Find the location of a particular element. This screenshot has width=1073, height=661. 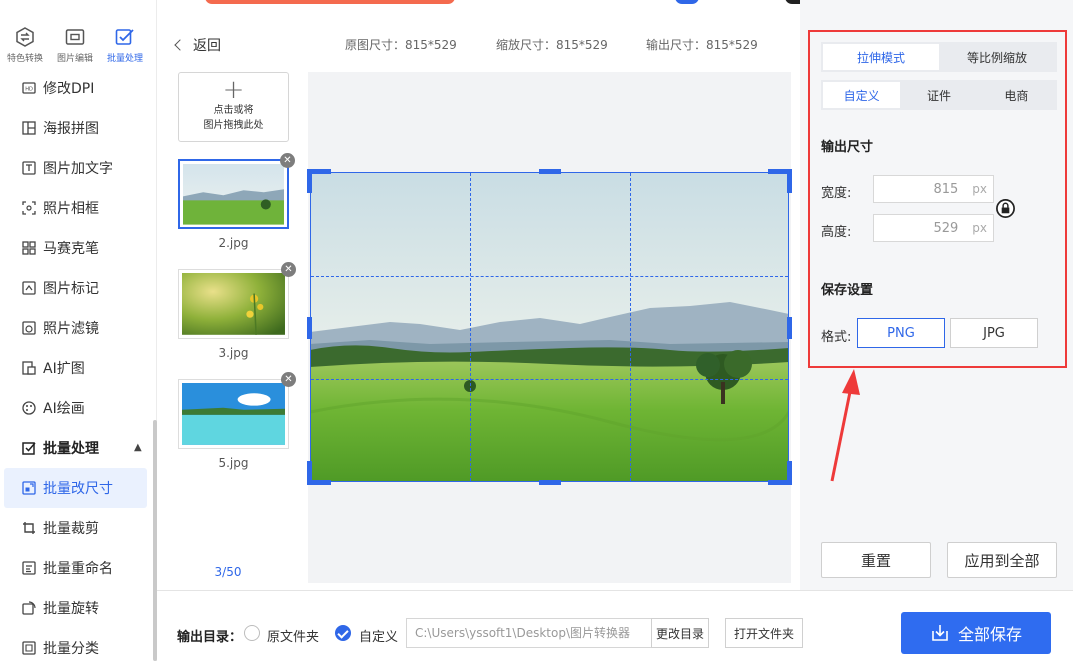

sidebar-item-mosaic: 马赛克笔 is located at coordinates (78, 248).